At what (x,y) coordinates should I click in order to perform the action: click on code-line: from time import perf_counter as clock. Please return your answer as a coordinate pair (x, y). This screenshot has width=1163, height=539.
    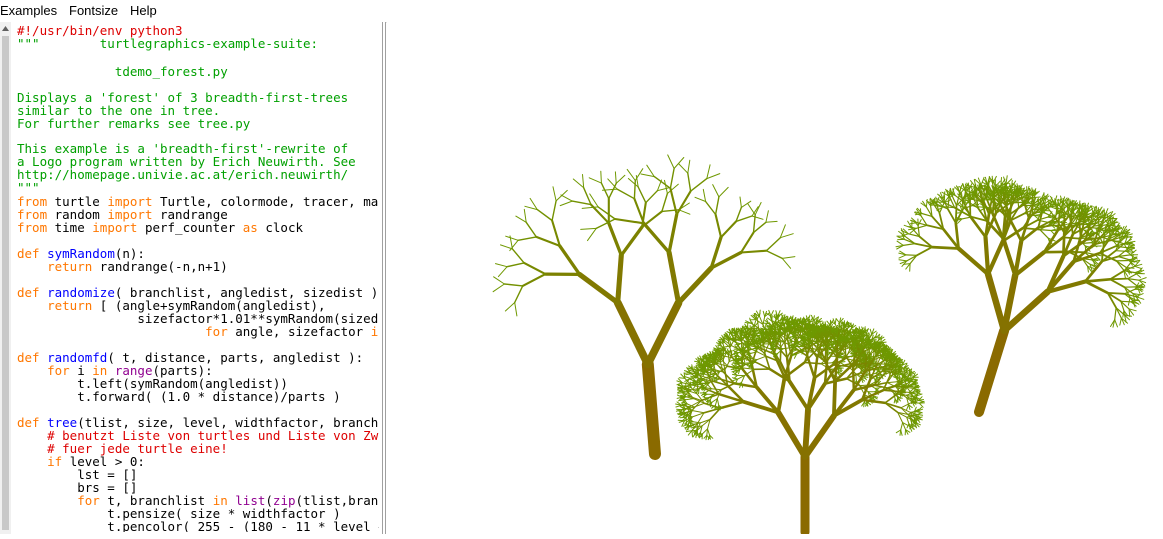
    Looking at the image, I should click on (160, 227).